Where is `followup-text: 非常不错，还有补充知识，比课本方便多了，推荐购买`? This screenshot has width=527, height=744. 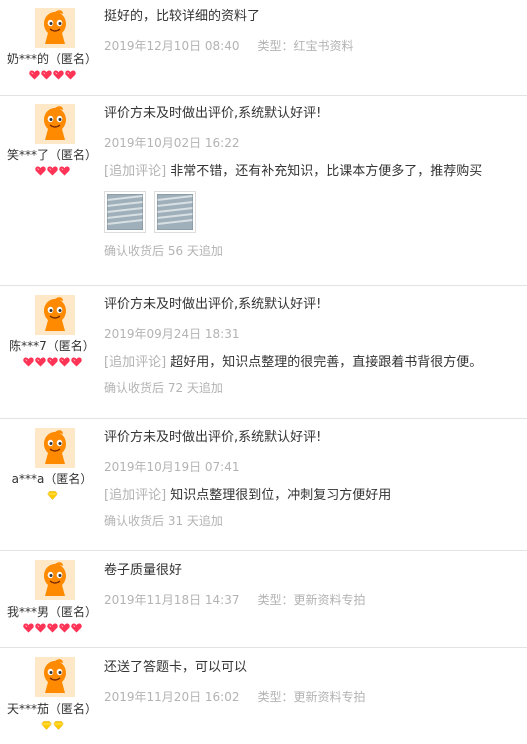 followup-text: 非常不错，还有补充知识，比课本方便多了，推荐购买 is located at coordinates (326, 171).